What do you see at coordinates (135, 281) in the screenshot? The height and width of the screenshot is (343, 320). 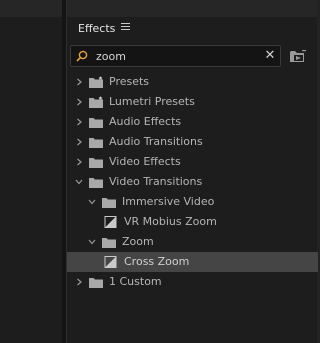 I see `tree-item-label: 1 Custom` at bounding box center [135, 281].